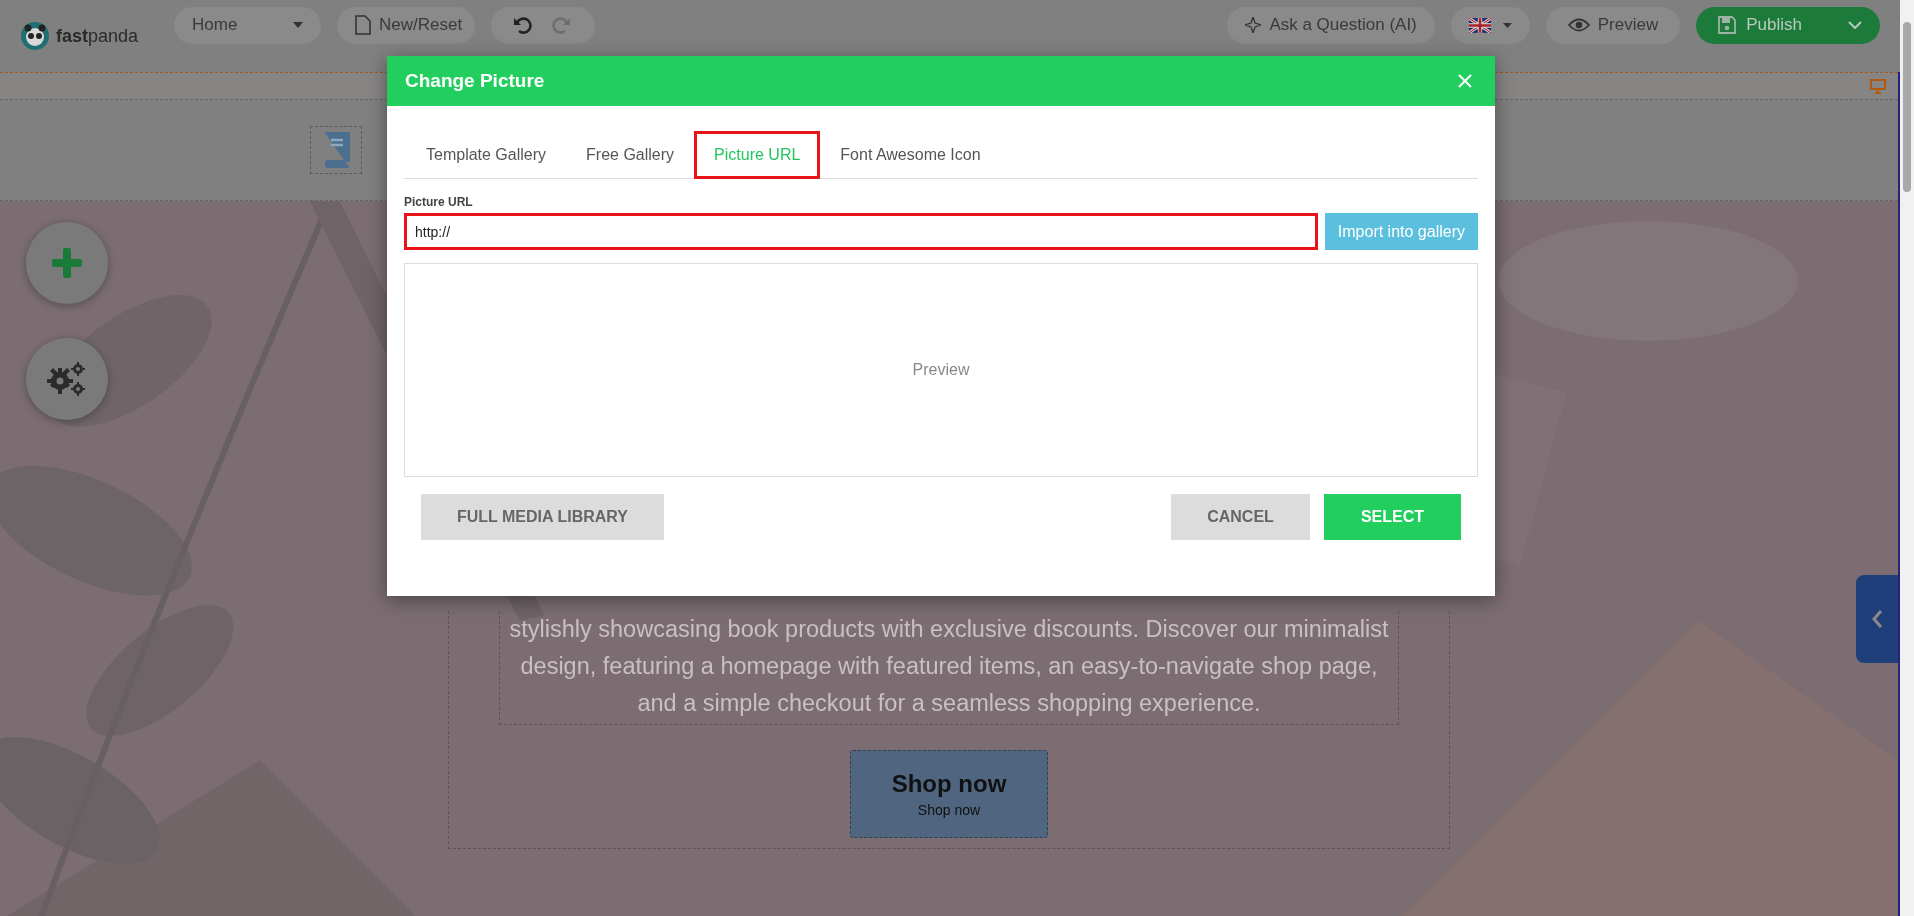 The image size is (1914, 916). Describe the element at coordinates (1401, 231) in the screenshot. I see `import-button: Import into gallery` at that location.